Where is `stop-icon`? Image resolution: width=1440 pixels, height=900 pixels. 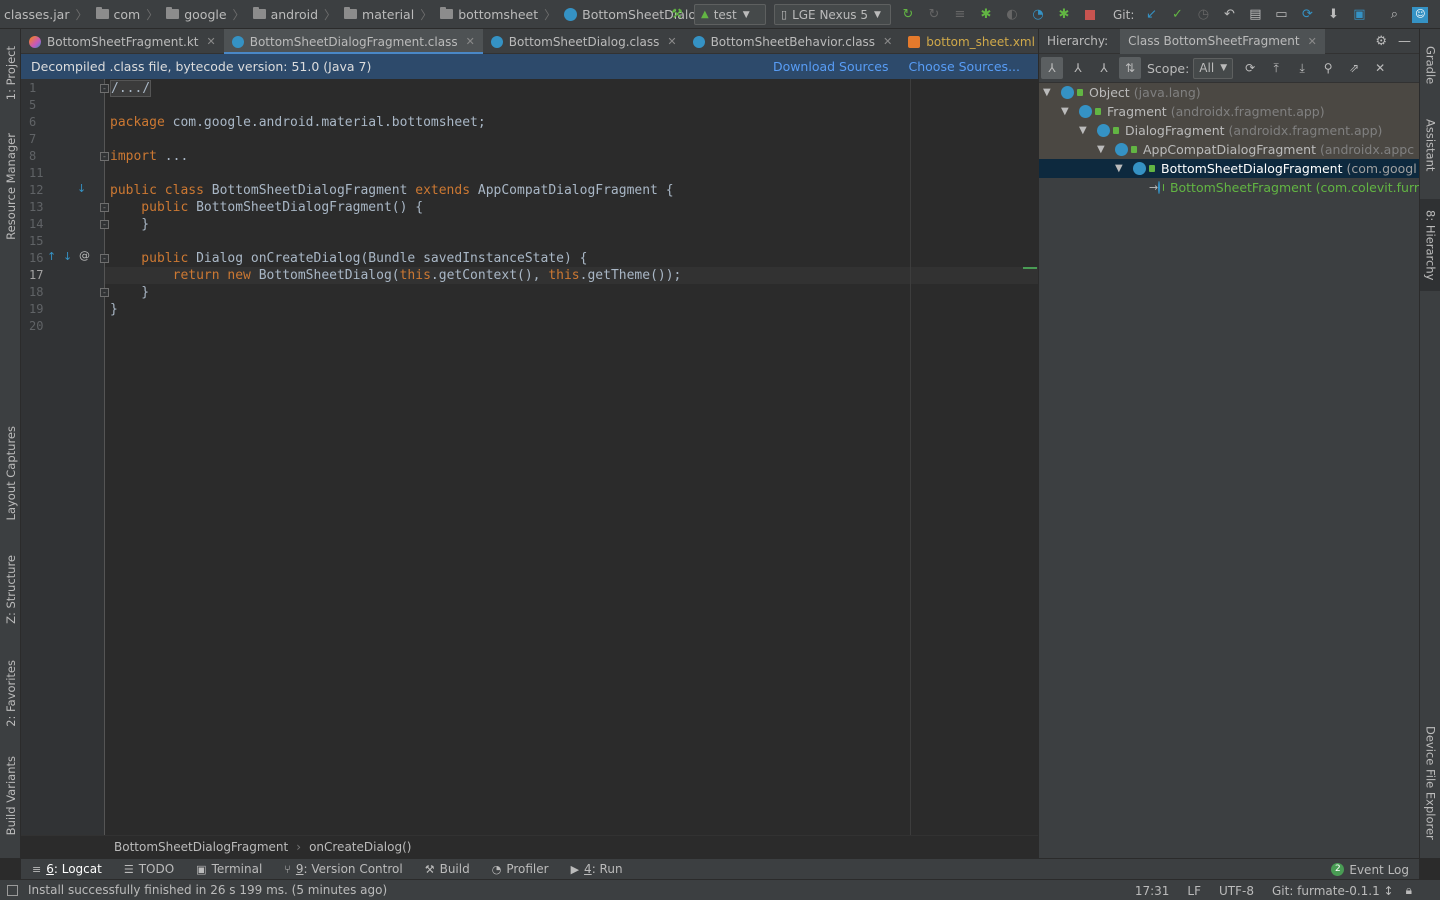
stop-icon is located at coordinates (1090, 15).